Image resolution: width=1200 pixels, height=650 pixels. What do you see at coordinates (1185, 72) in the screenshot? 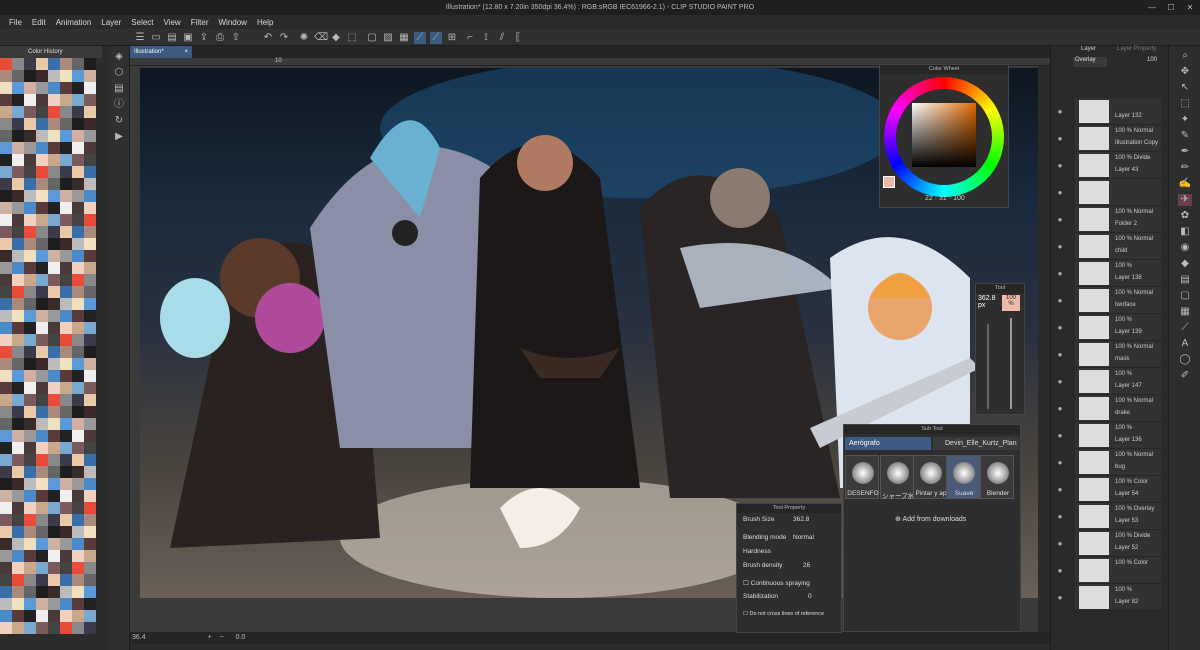
I see `move-tool-icon: ✥` at bounding box center [1185, 72].